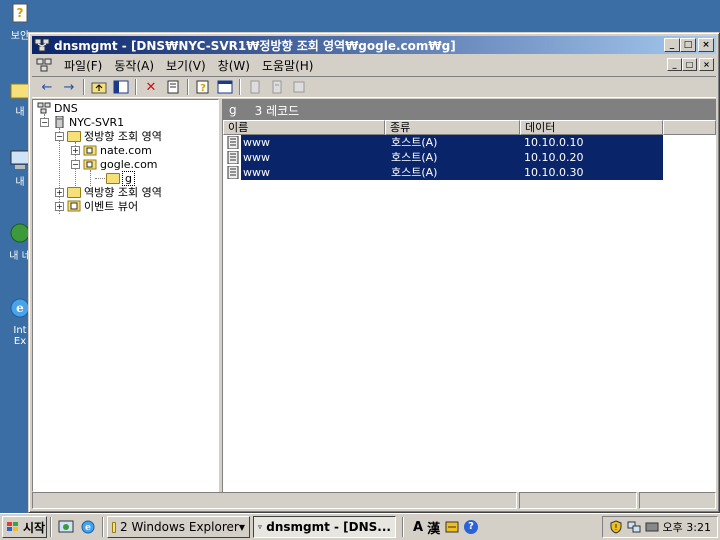 The image size is (720, 540). What do you see at coordinates (234, 65) in the screenshot?
I see `menu-window: 창(W)` at bounding box center [234, 65].